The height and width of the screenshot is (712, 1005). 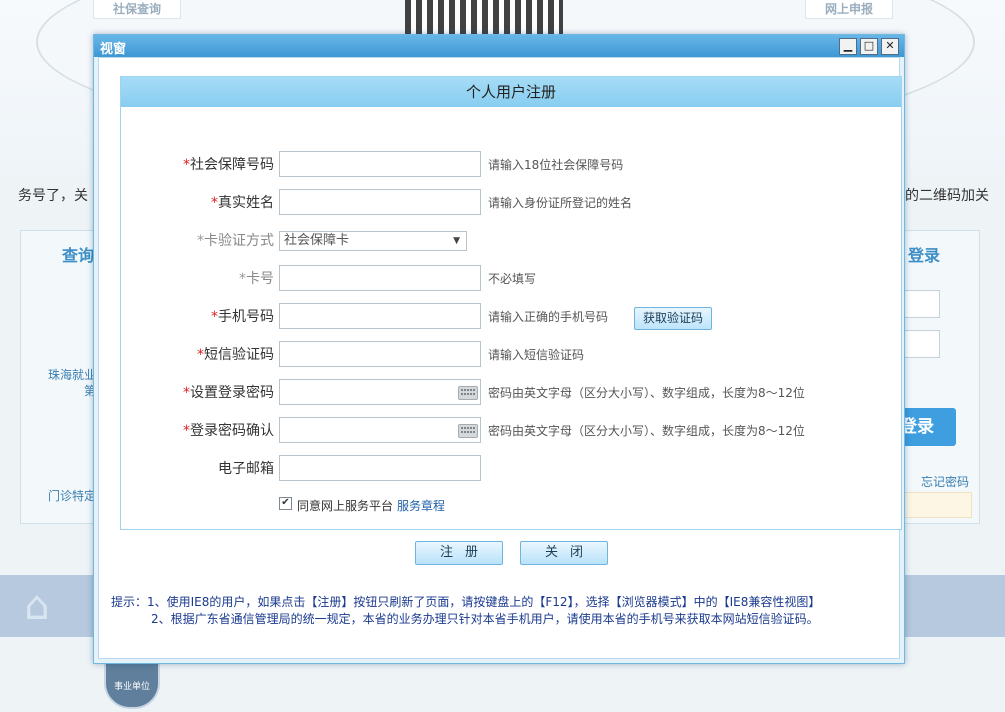 I want to click on minimize-icon: ▁, so click(x=848, y=46).